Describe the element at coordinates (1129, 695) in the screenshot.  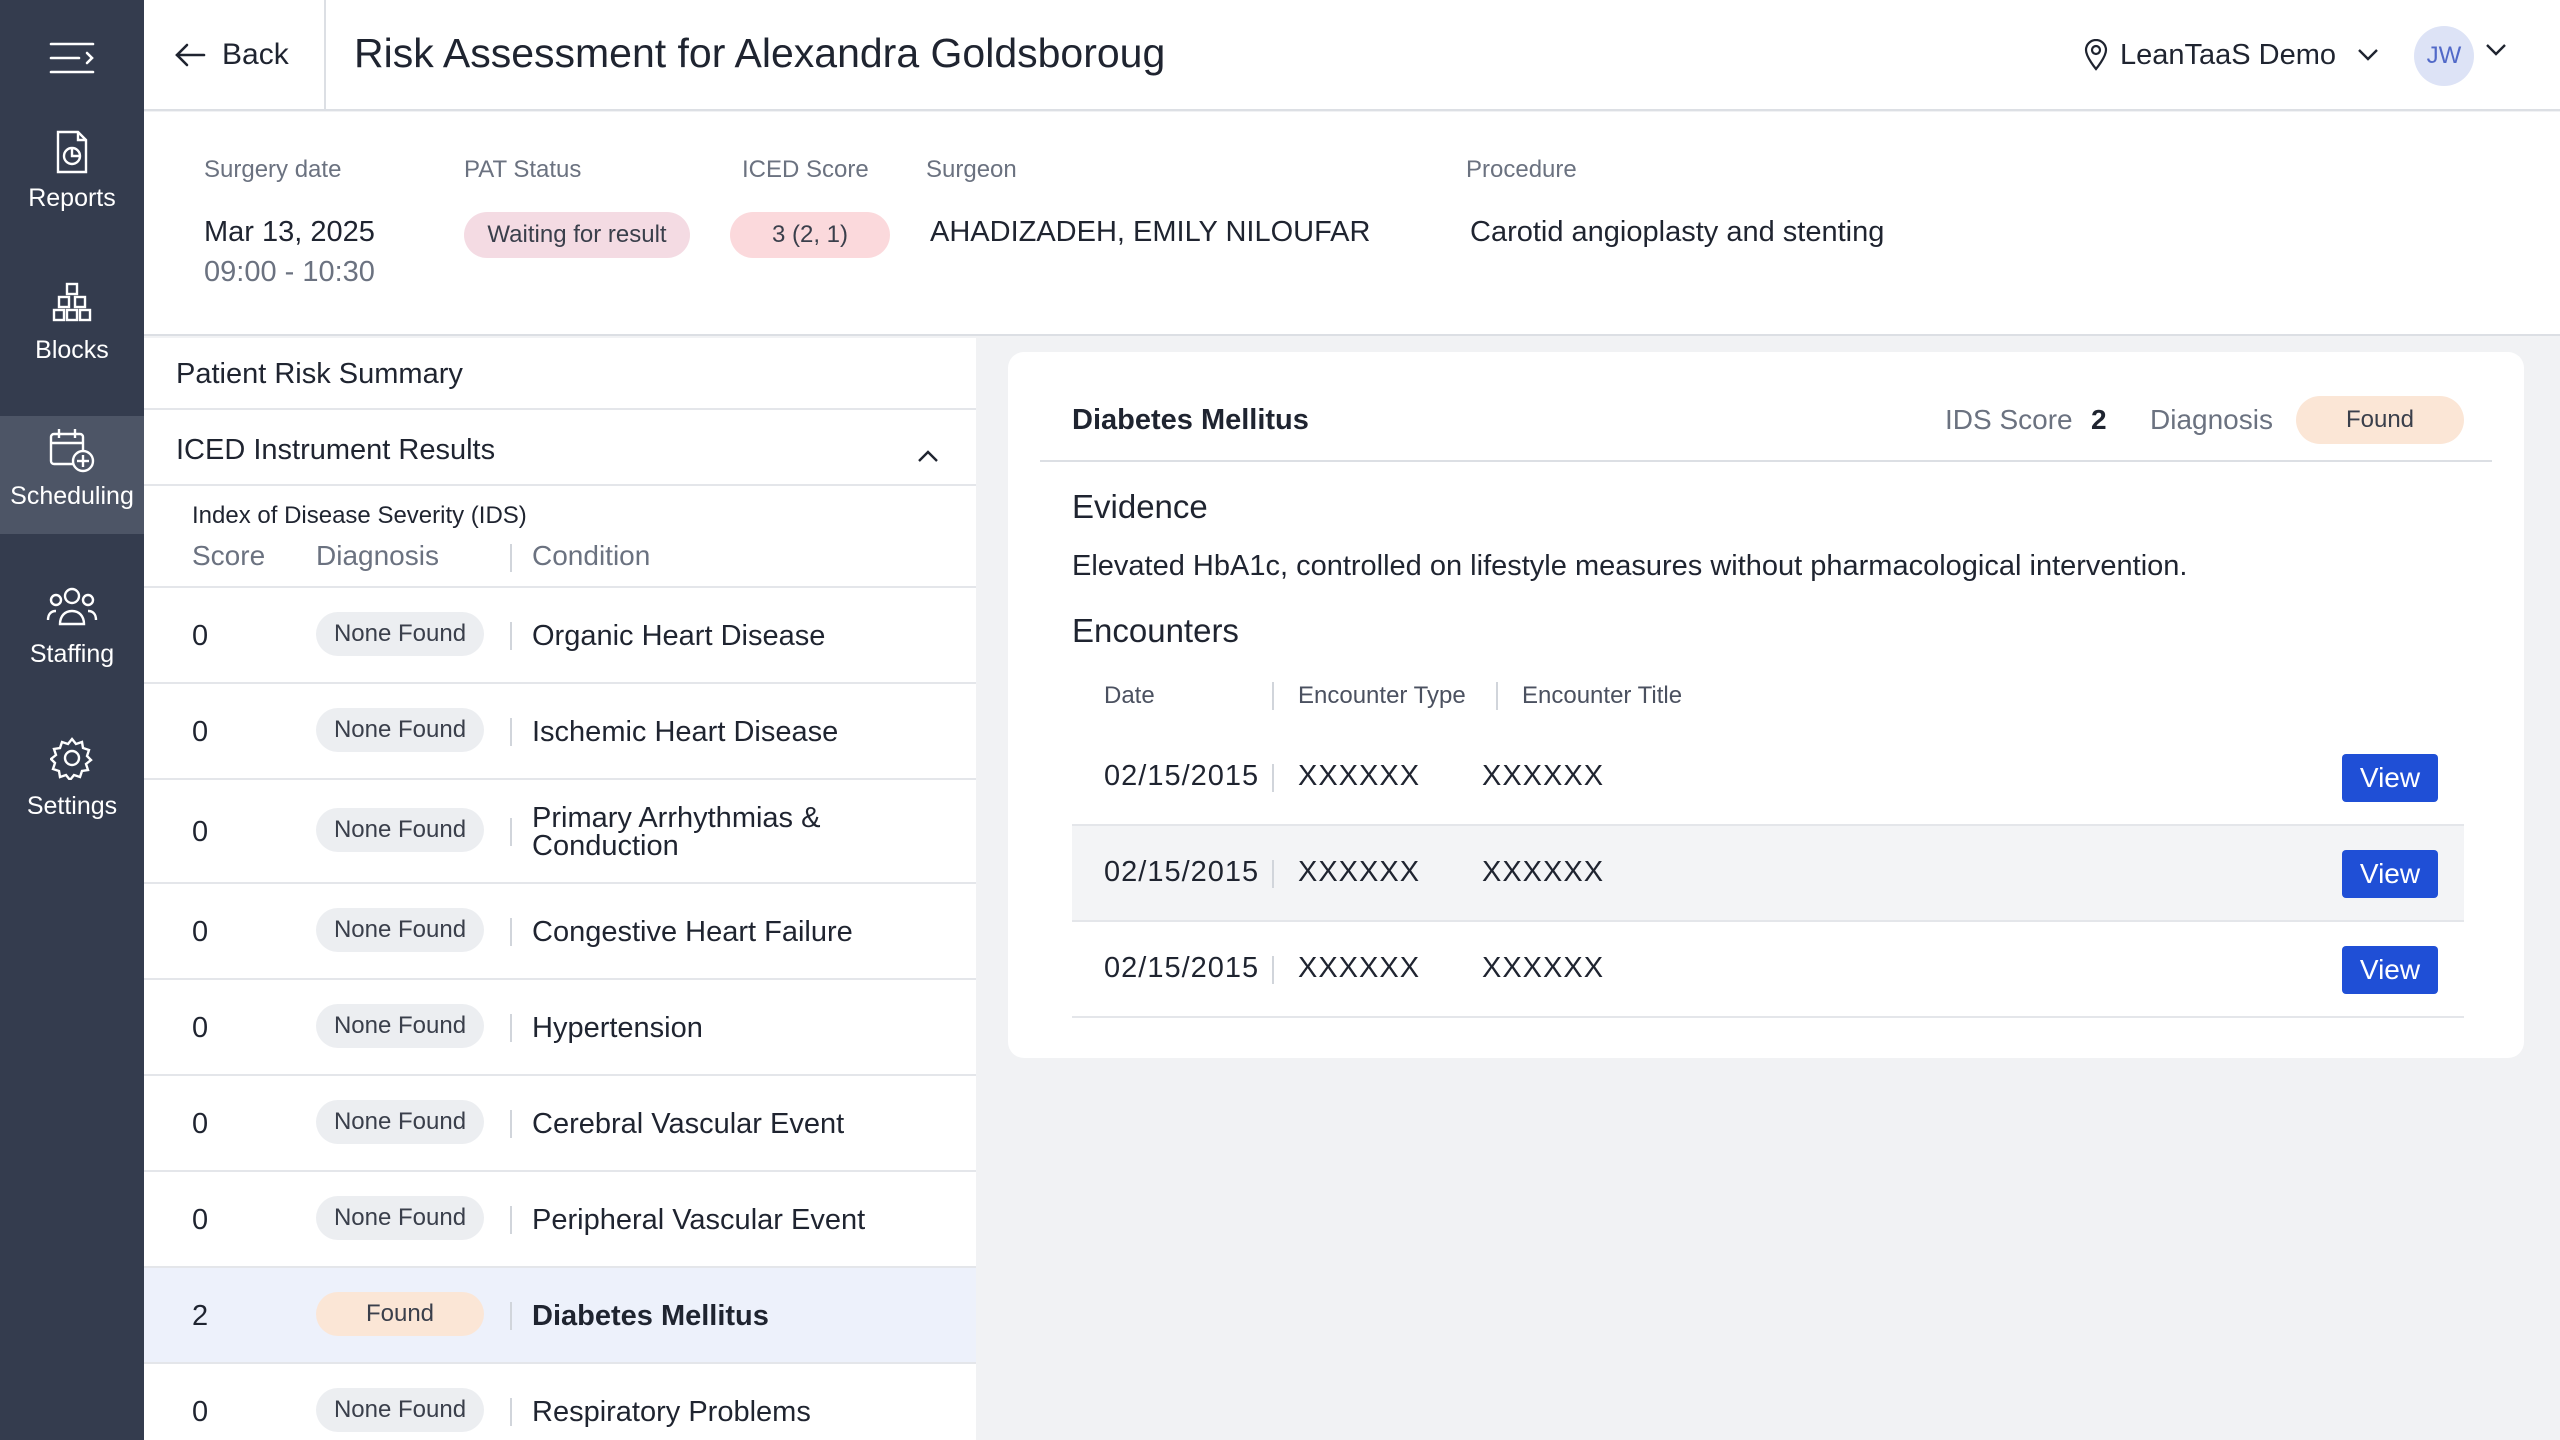
I see `column-header-date: Date` at that location.